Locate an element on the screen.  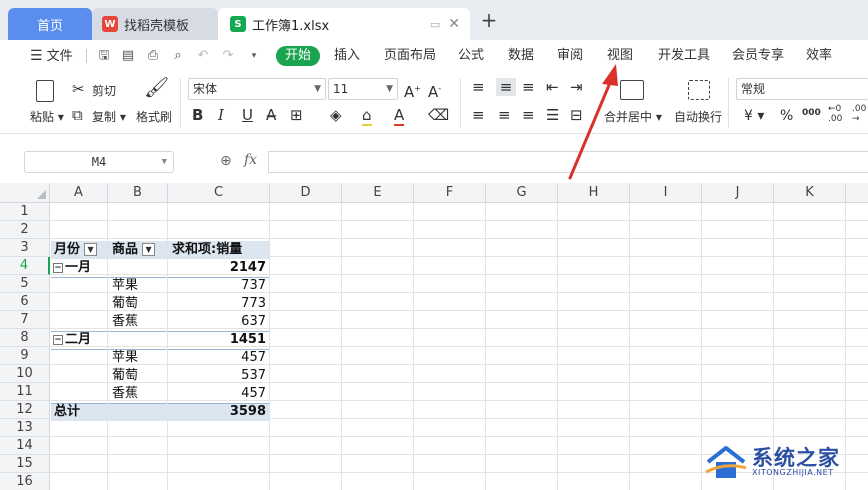
font-name-select: 宋体 ▼ is located at coordinates (257, 89).